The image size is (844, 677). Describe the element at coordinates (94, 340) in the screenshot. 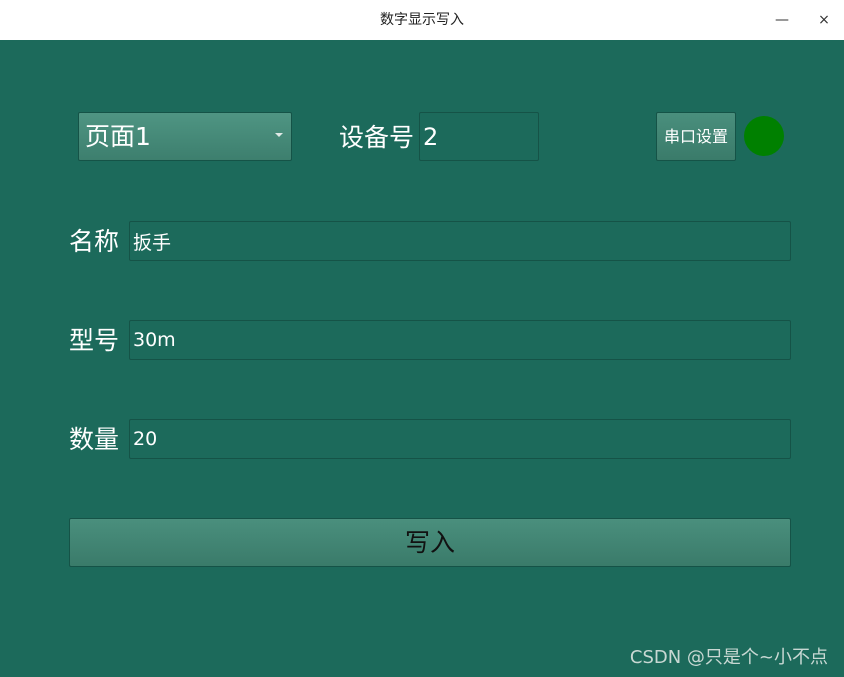

I see `model-label: 型号` at that location.